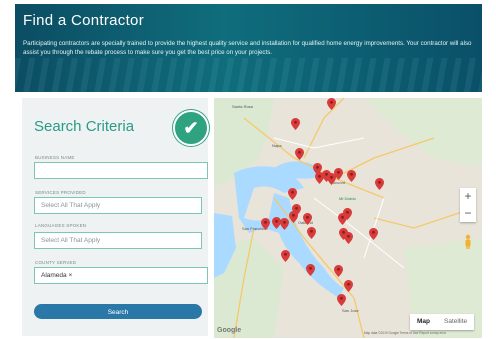 The width and height of the screenshot is (496, 339). What do you see at coordinates (350, 310) in the screenshot?
I see `city-label: San Jose` at bounding box center [350, 310].